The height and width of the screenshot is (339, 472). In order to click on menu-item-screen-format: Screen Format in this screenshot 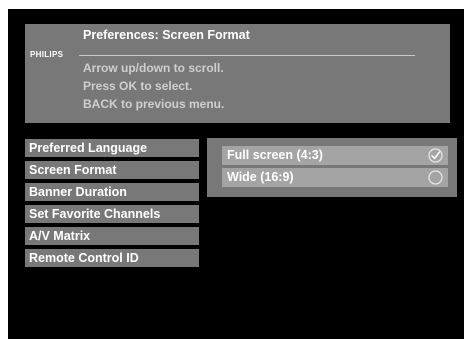, I will do `click(112, 170)`.